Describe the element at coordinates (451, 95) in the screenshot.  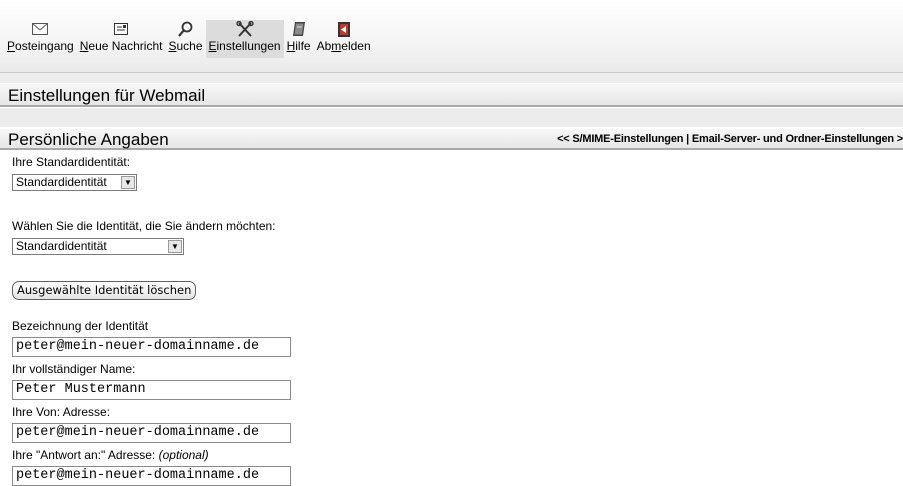
I see `page-title: Einstellungen für Webmail` at that location.